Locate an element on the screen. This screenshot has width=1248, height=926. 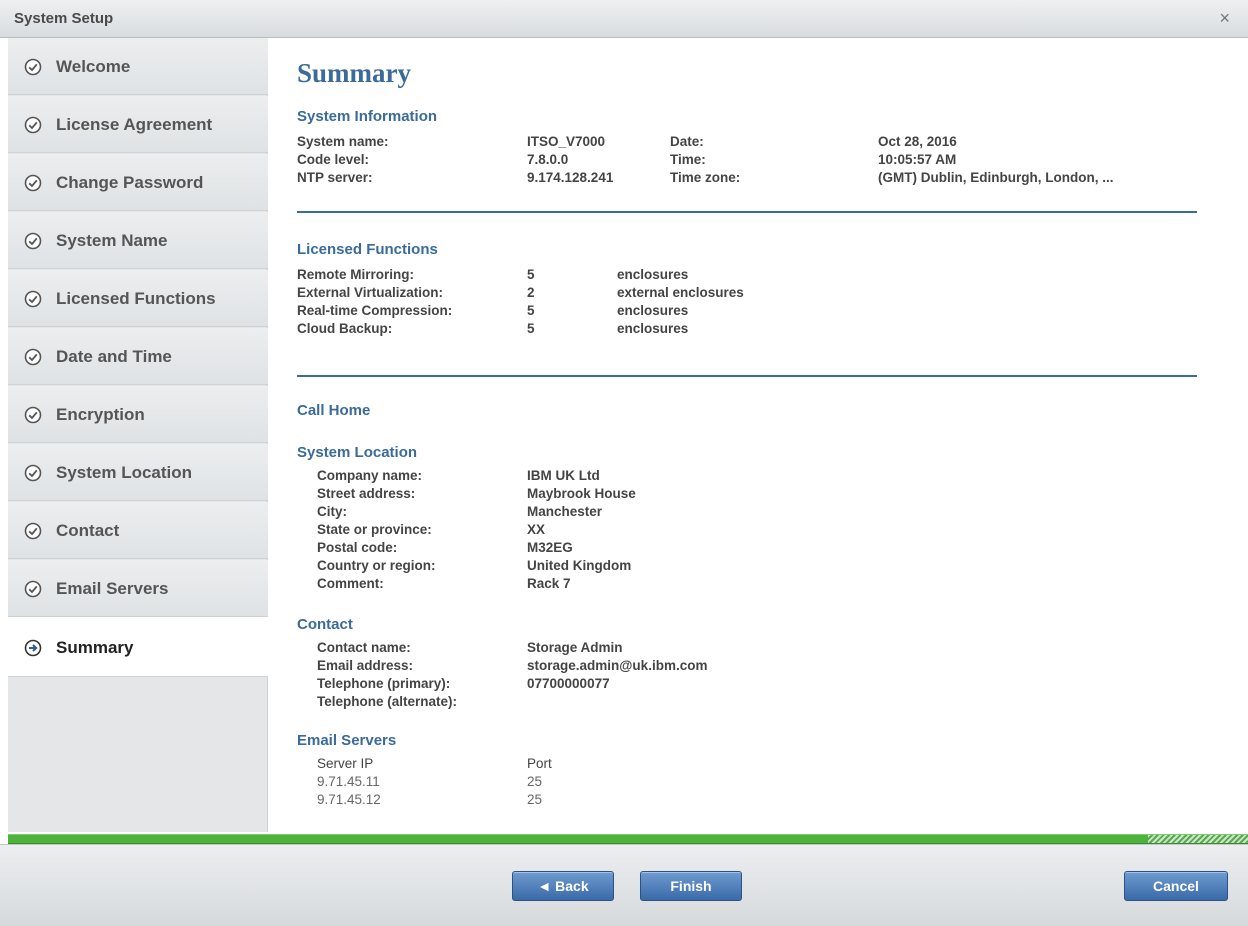
step-email-servers: Email Servers is located at coordinates (138, 588).